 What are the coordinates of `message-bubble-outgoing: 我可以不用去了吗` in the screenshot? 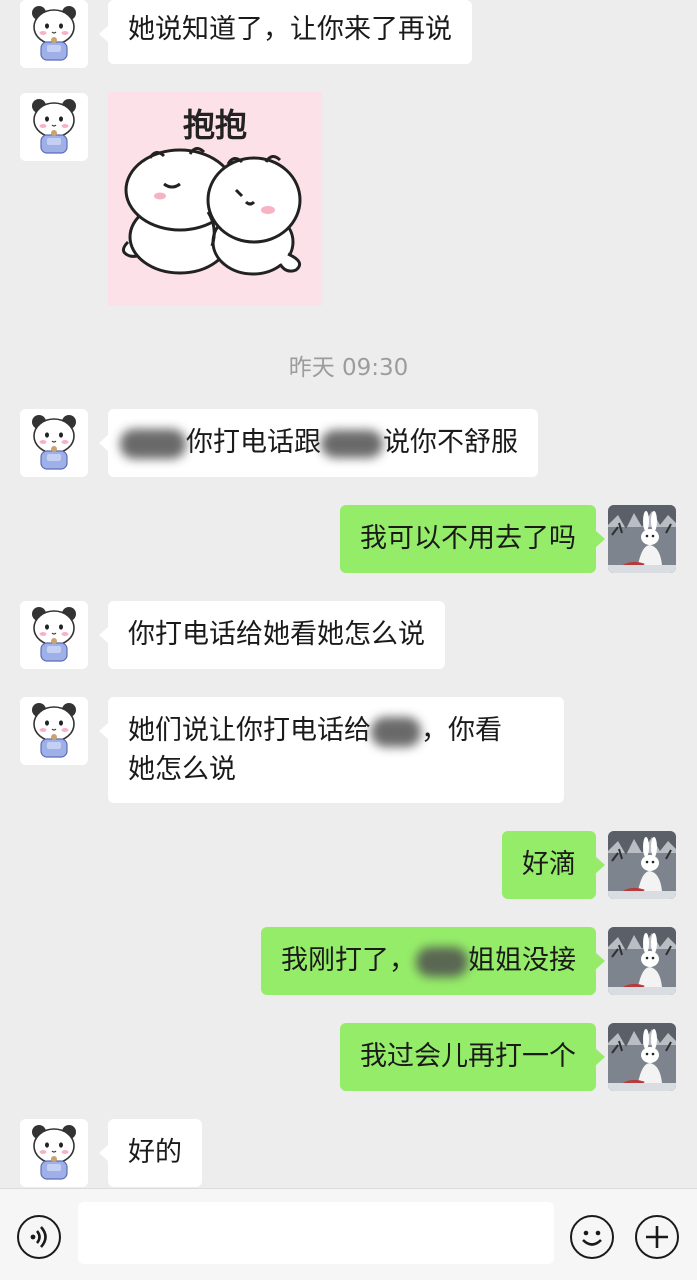 It's located at (472, 539).